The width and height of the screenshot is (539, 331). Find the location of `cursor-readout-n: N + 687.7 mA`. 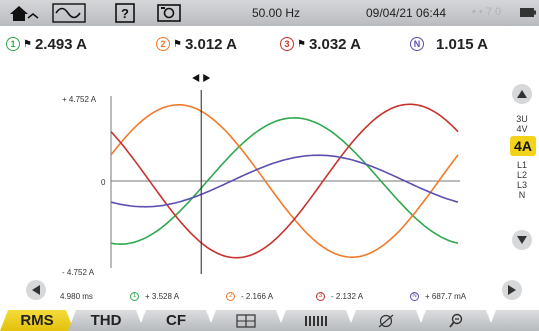

cursor-readout-n: N + 687.7 mA is located at coordinates (438, 298).